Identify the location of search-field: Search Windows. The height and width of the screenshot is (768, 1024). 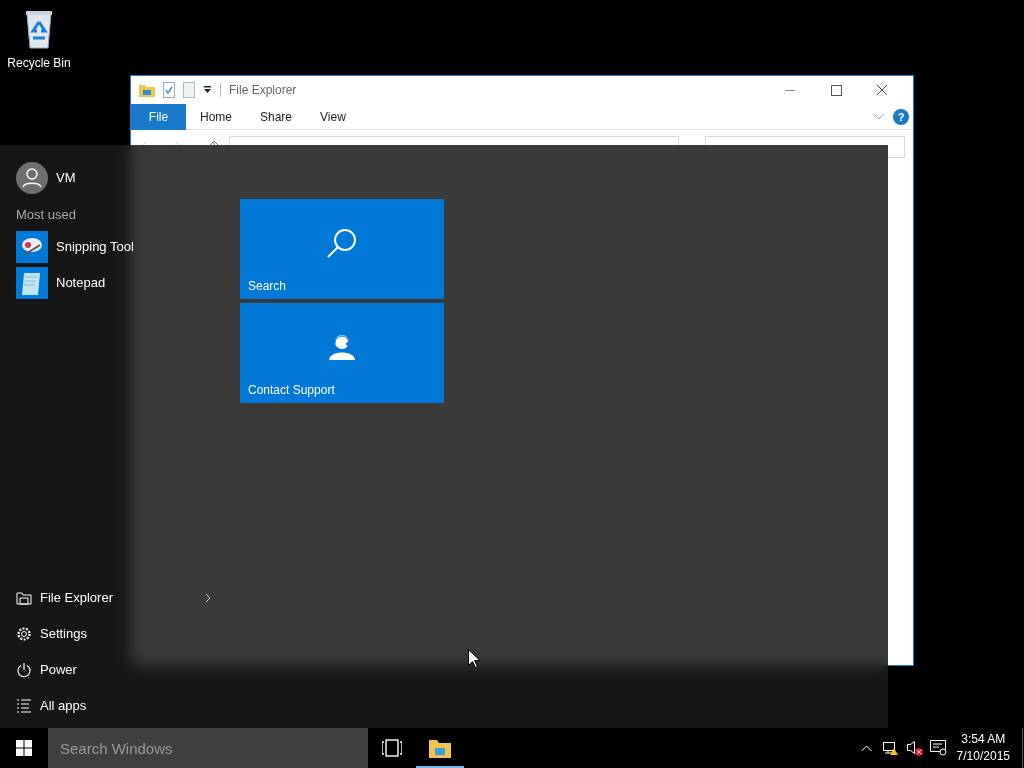
(208, 748).